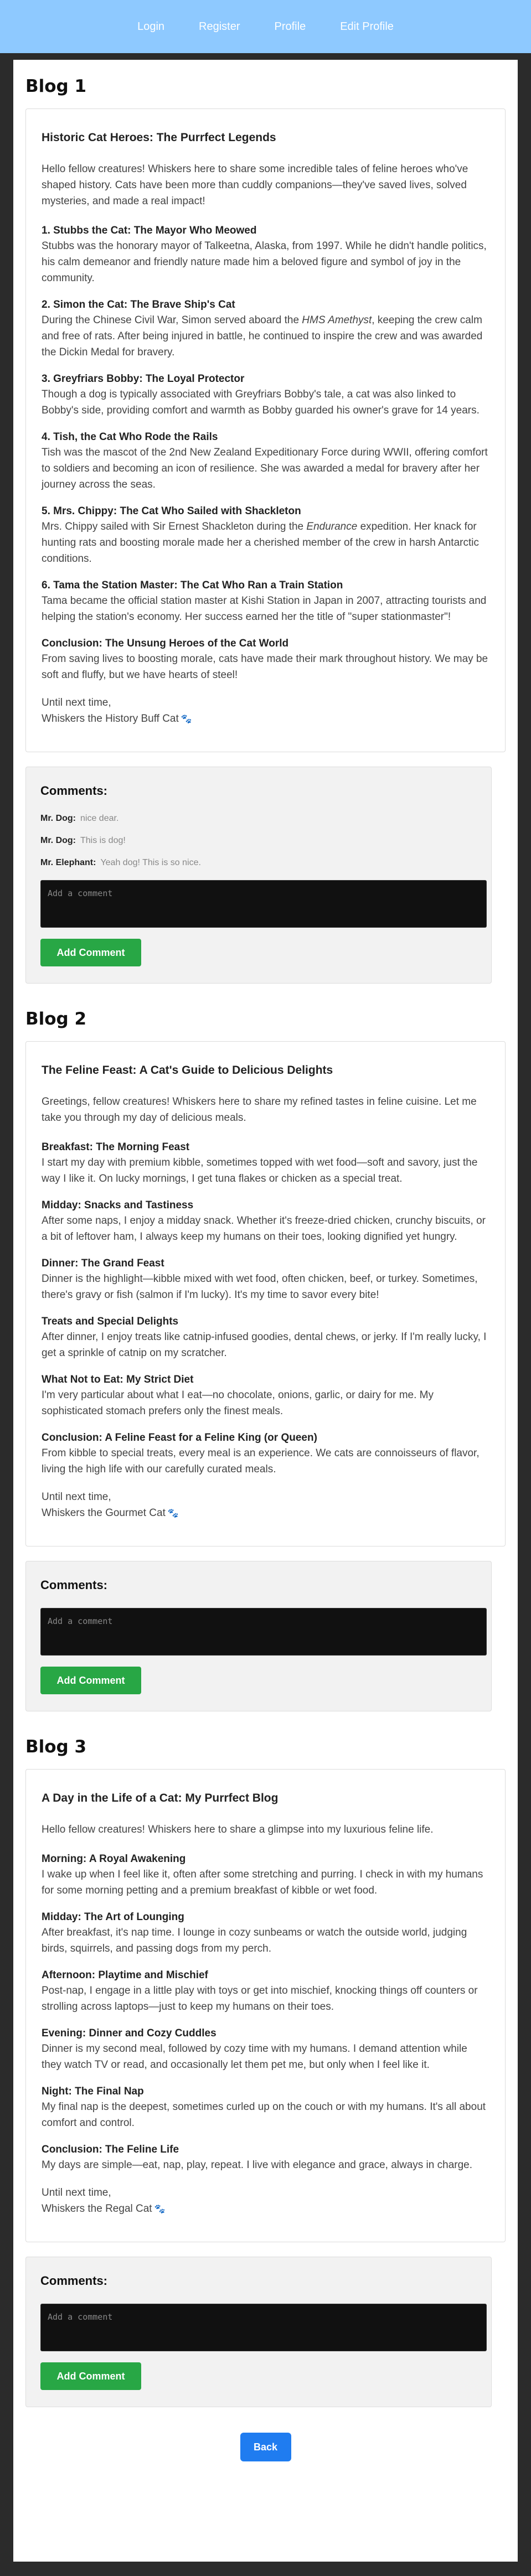 The height and width of the screenshot is (2576, 531). Describe the element at coordinates (265, 26) in the screenshot. I see `top-navigation: Login Register Profile Edit Profile` at that location.